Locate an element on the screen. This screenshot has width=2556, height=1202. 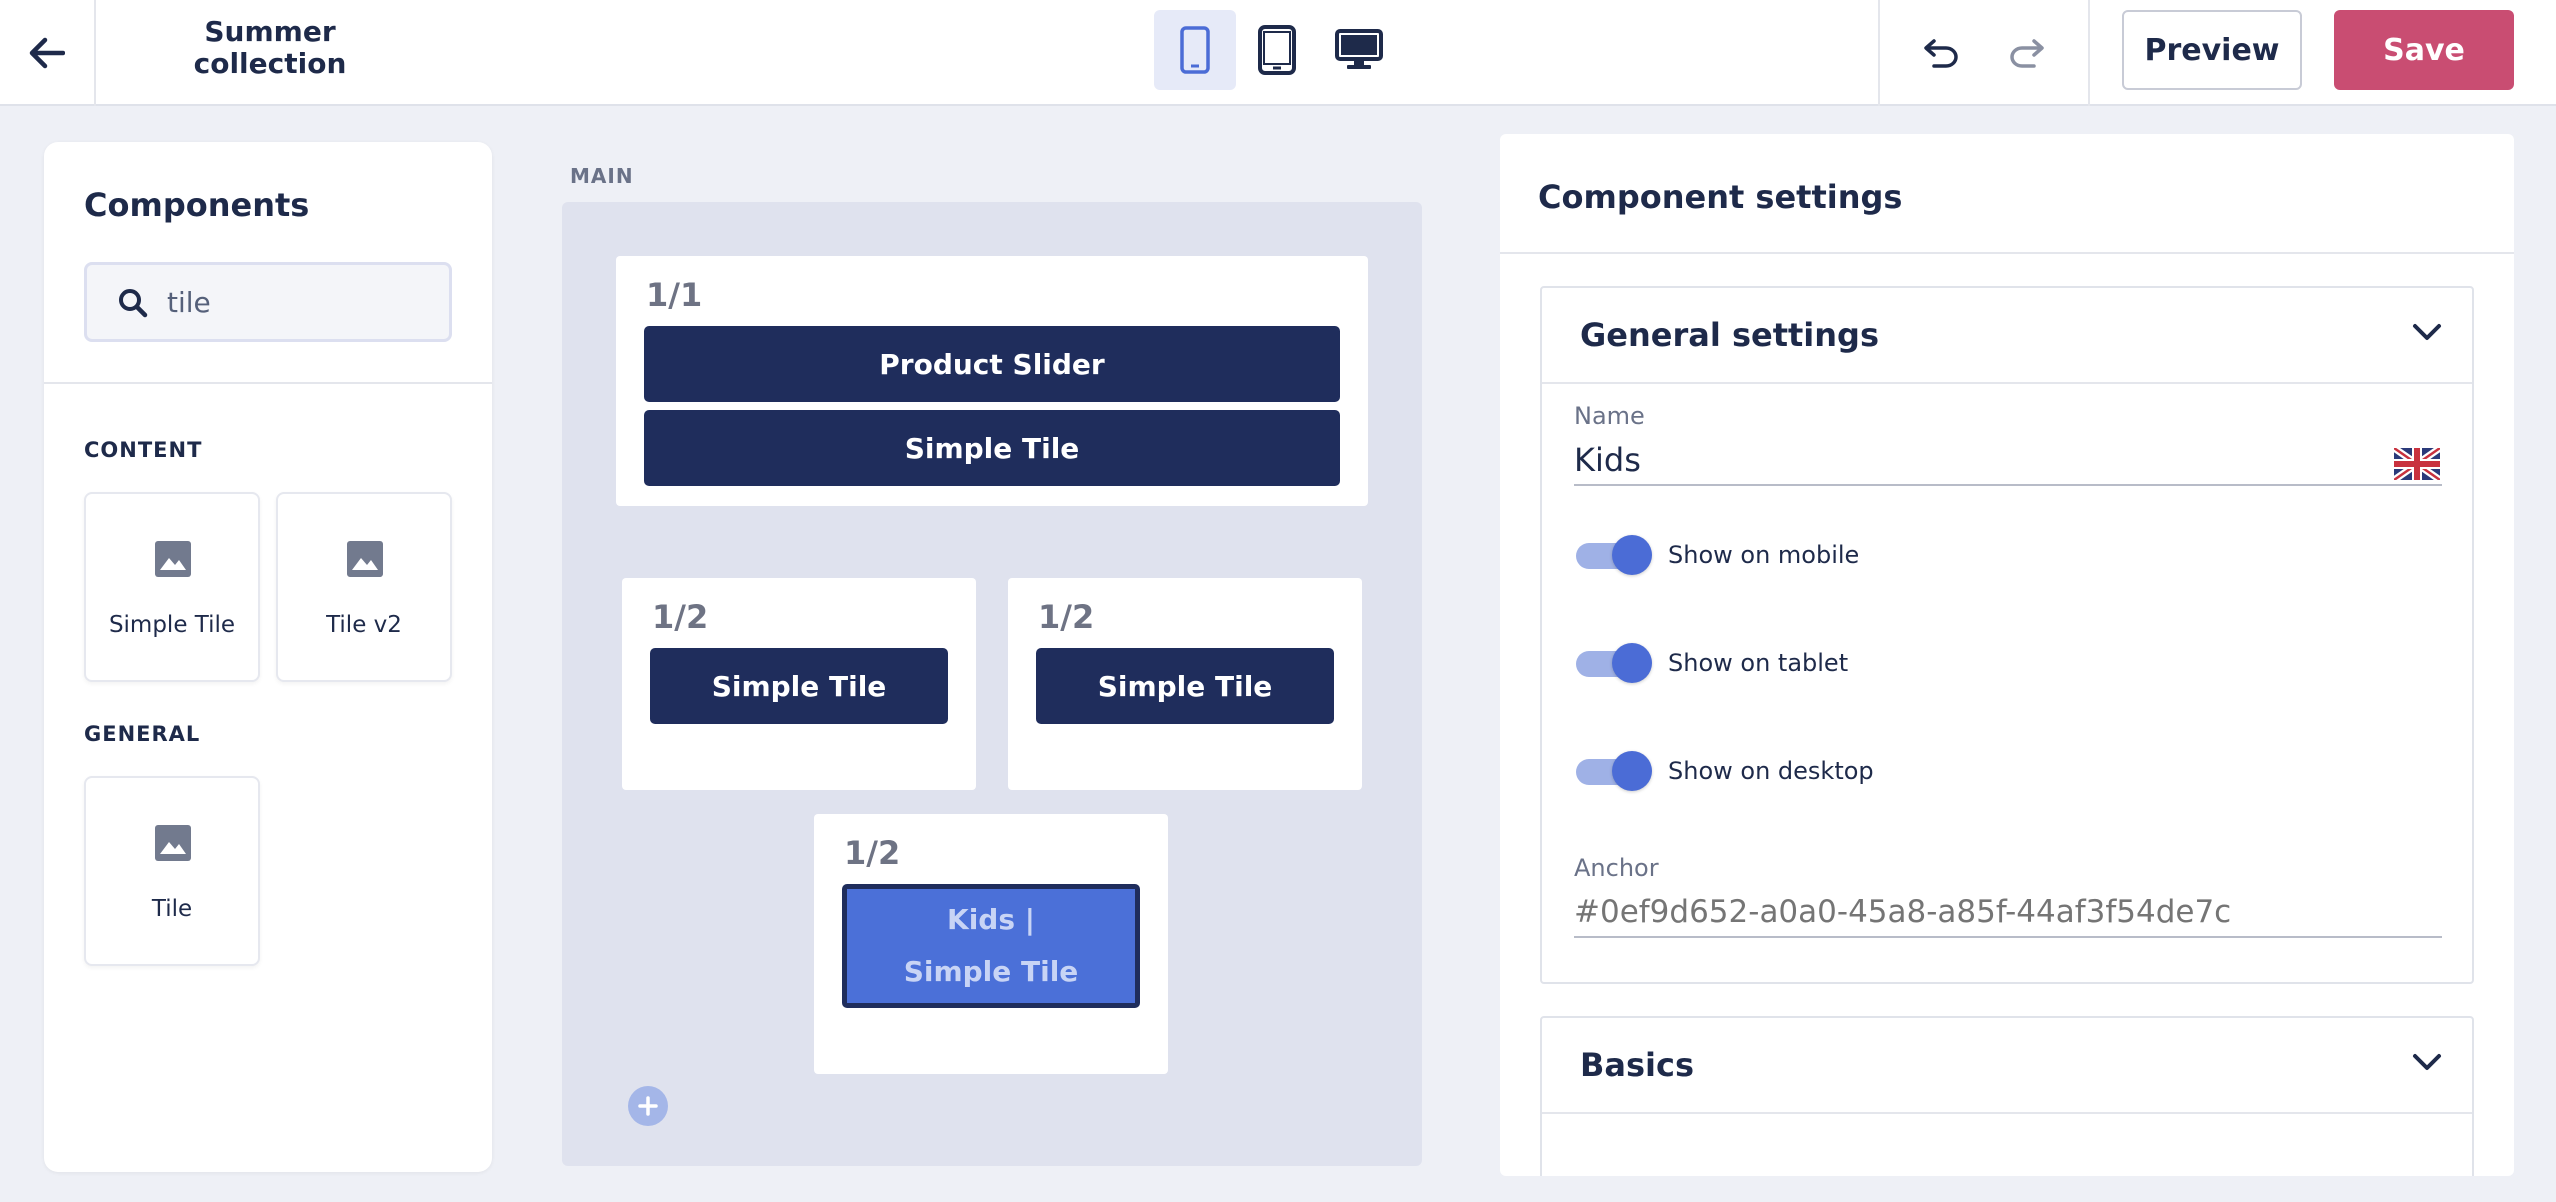
tablet-icon is located at coordinates (1277, 50).